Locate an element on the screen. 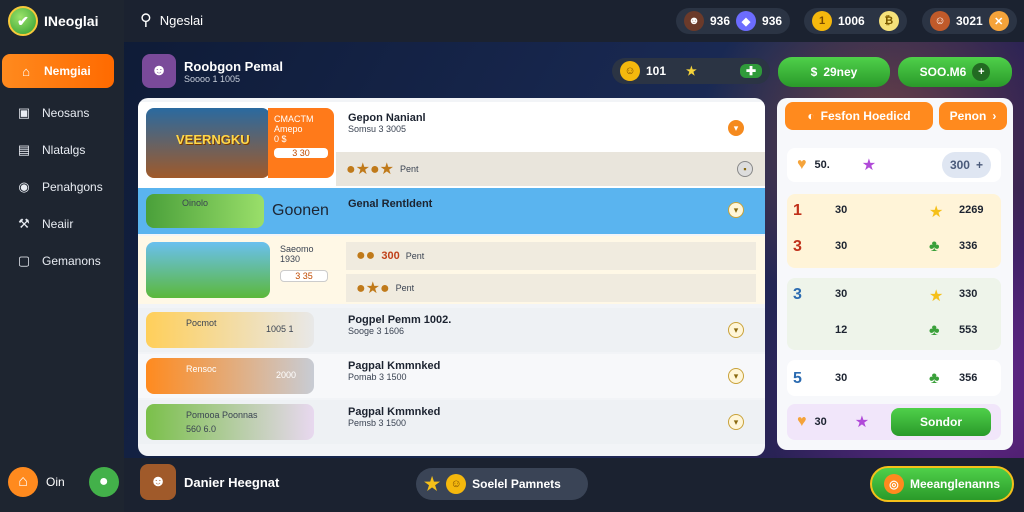 This screenshot has height=512, width=1024. sidebar-item-compass: ◉ Penahgons is located at coordinates (62, 187).